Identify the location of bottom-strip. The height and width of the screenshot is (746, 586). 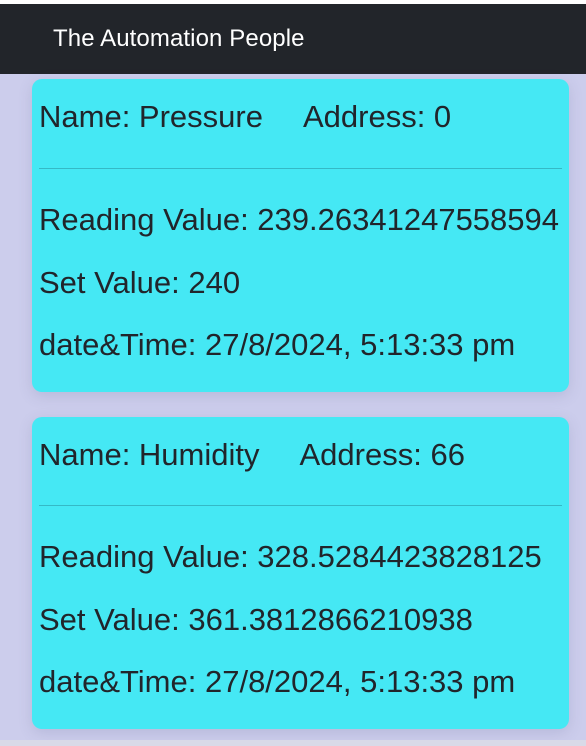
(293, 743).